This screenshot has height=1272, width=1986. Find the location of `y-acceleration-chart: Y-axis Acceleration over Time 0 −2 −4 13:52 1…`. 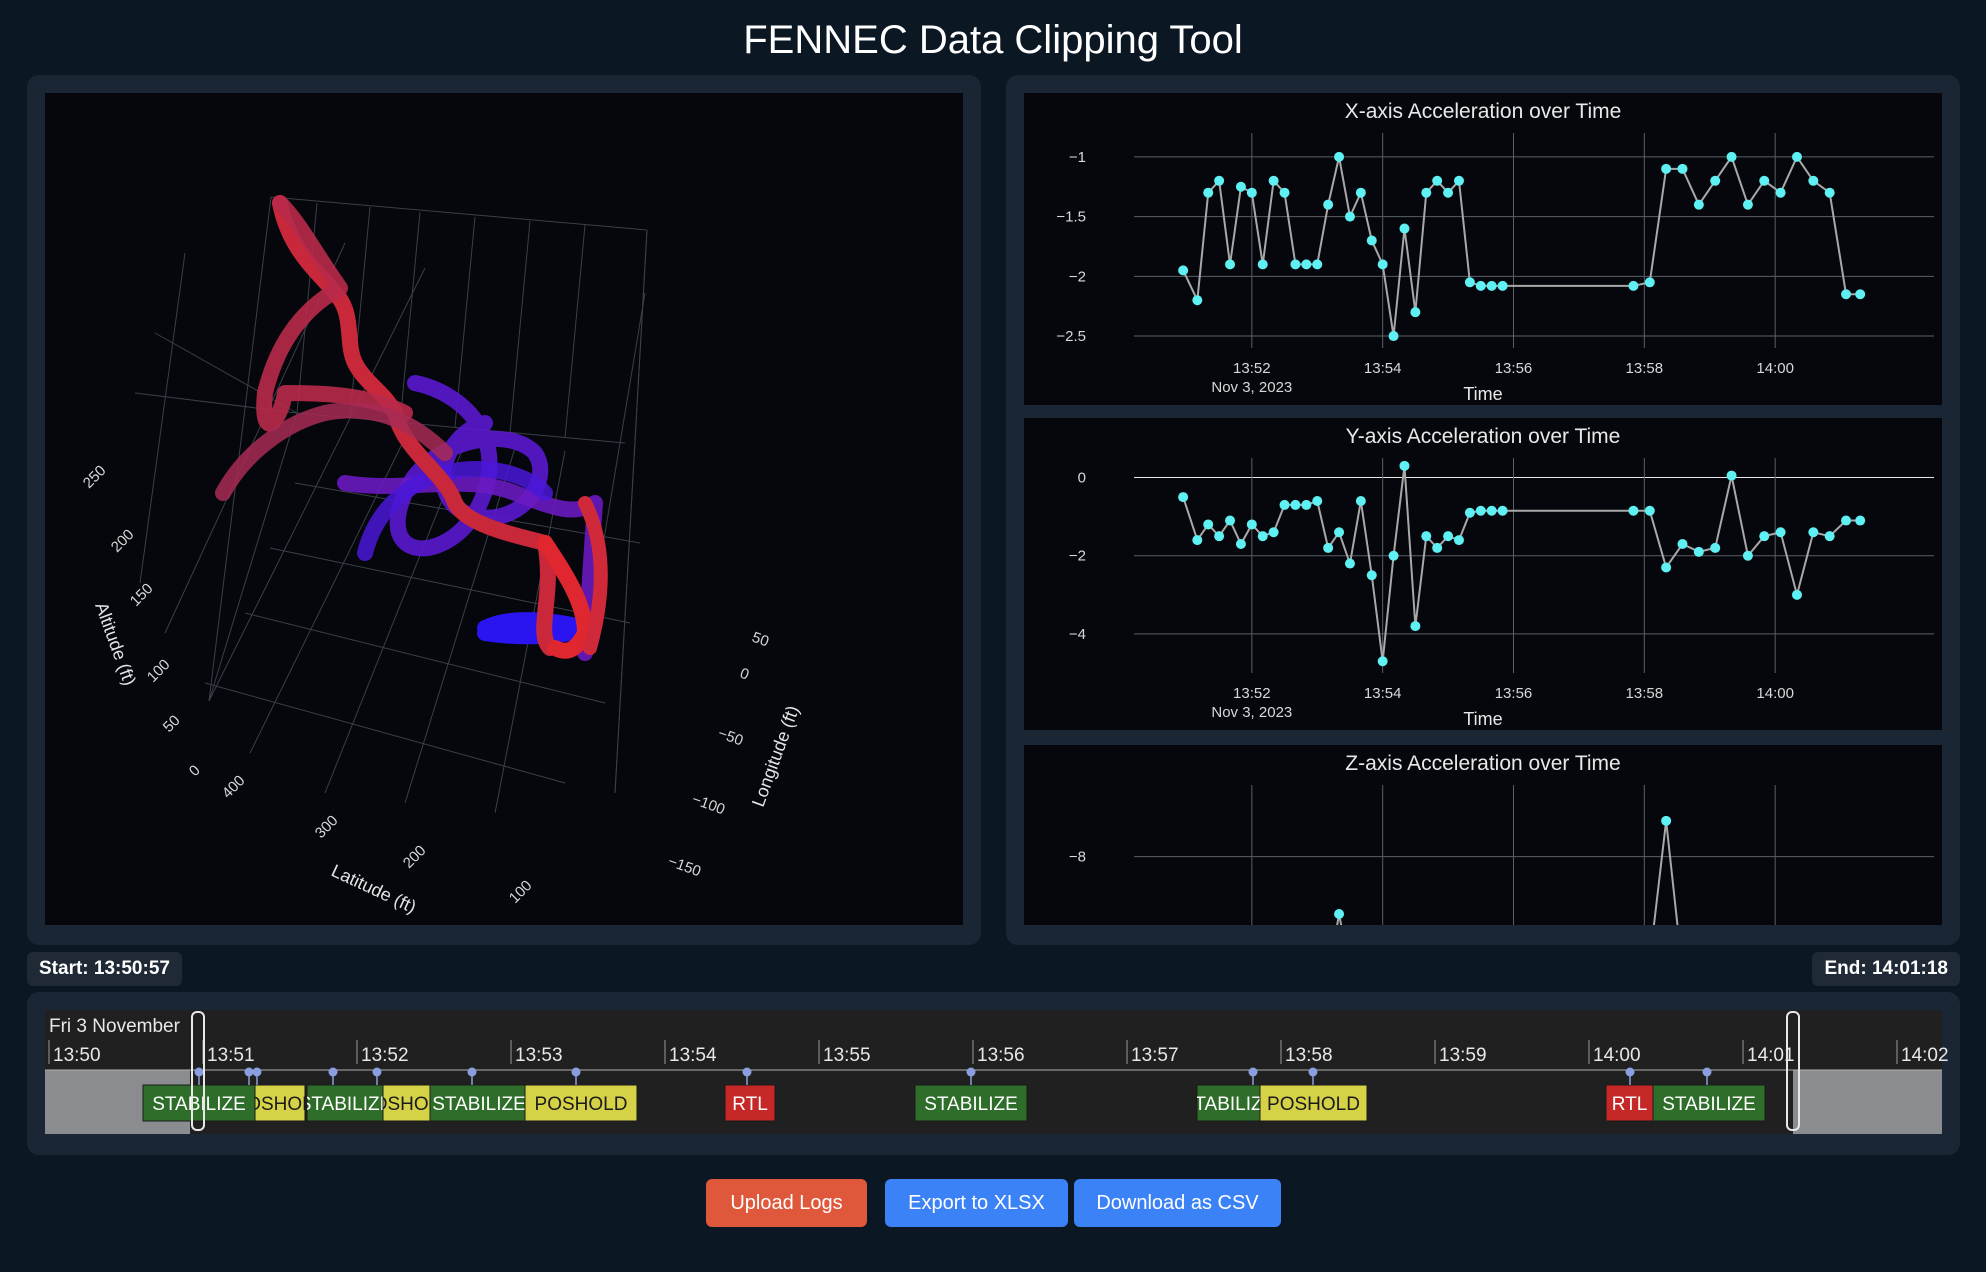

y-acceleration-chart: Y-axis Acceleration over Time 0 −2 −4 13:52 1… is located at coordinates (1483, 574).